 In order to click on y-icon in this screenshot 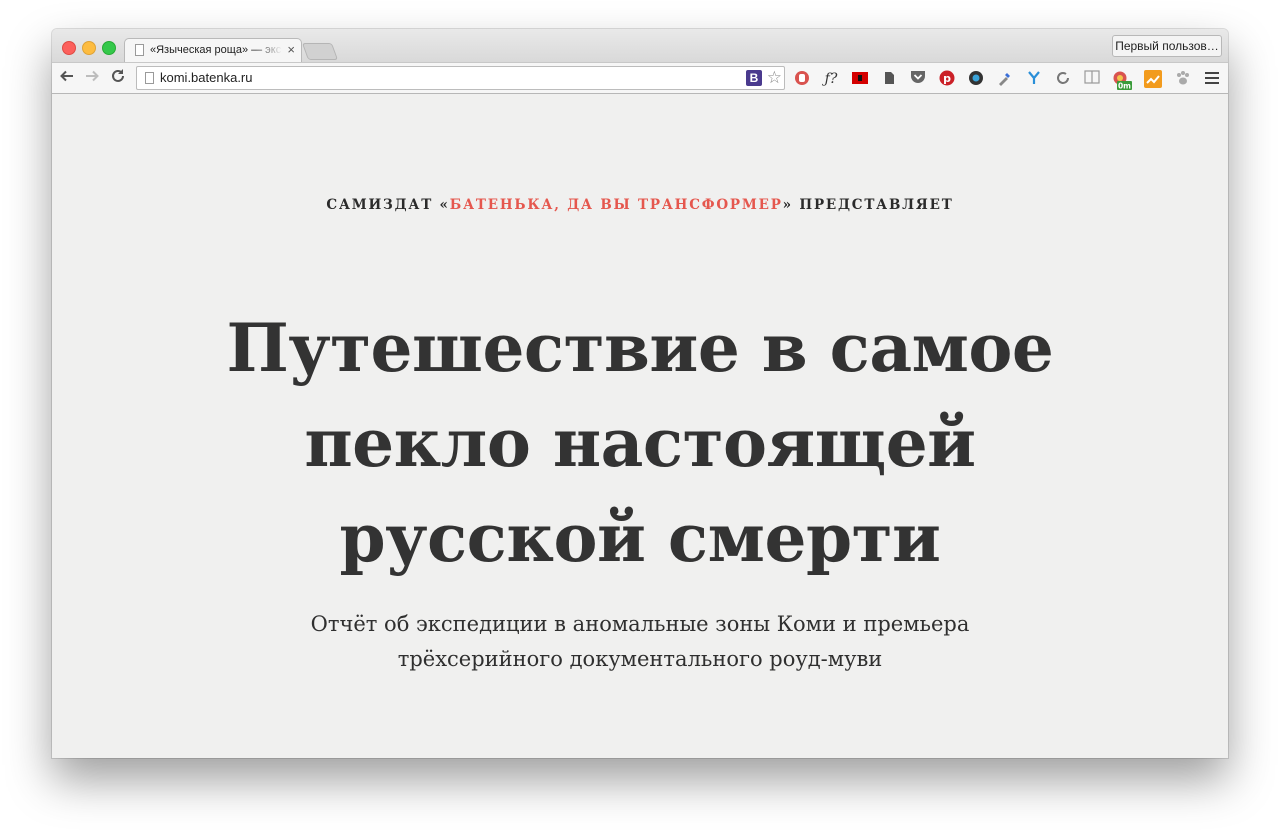, I will do `click(1034, 79)`.